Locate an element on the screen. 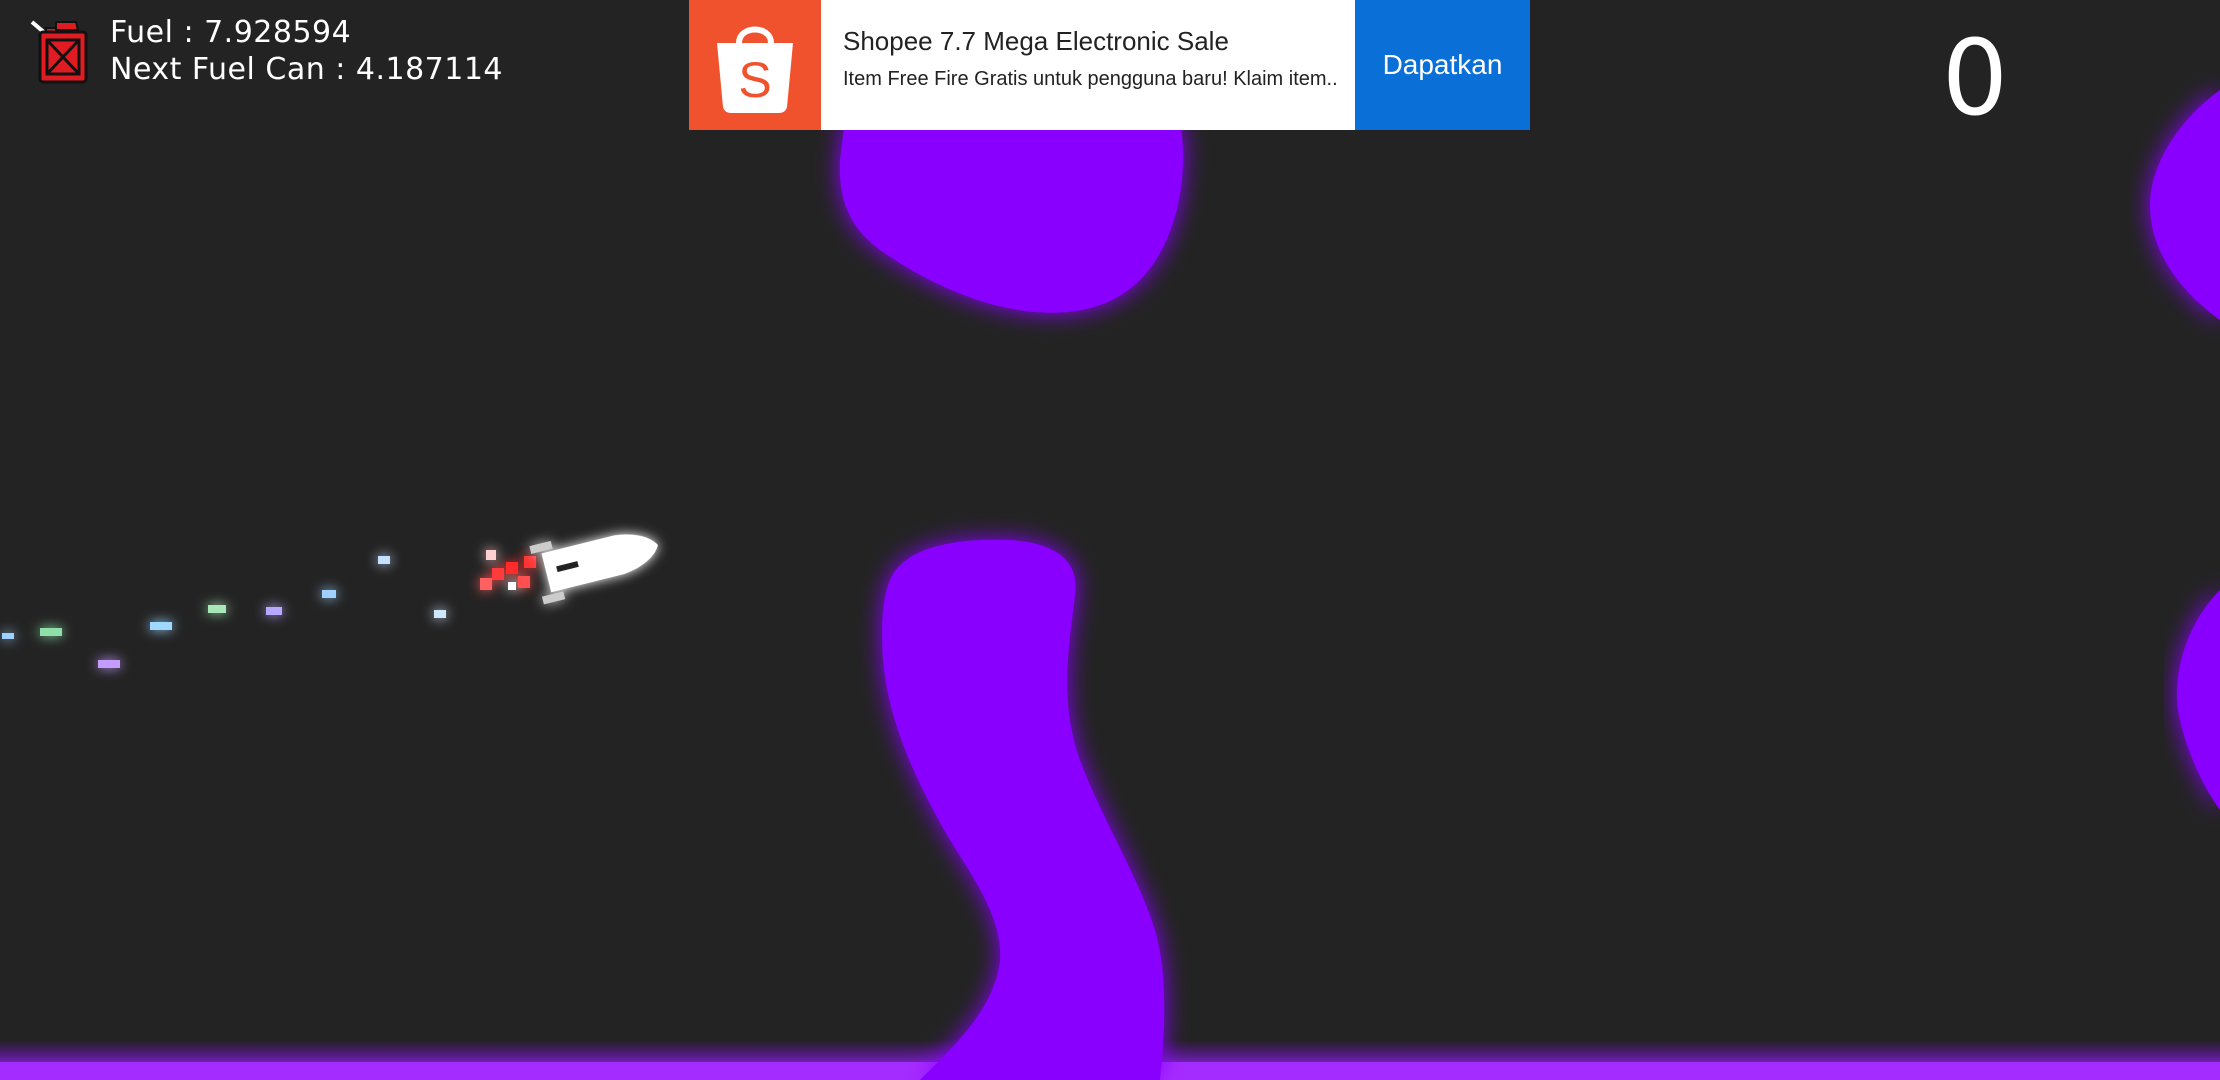 This screenshot has width=2220, height=1080. right-obstacle-top is located at coordinates (2185, 205).